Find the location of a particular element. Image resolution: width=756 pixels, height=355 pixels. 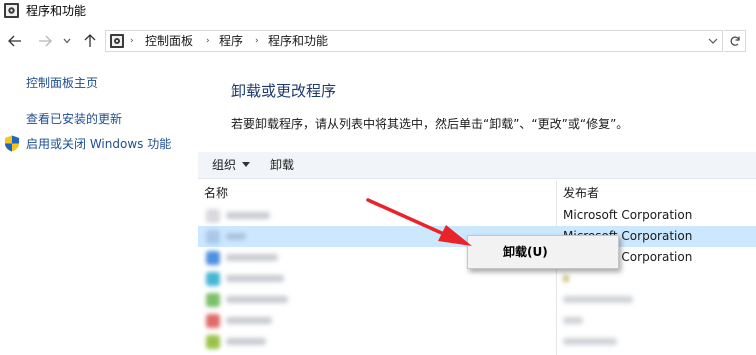

breadcrumb-programs: 程序 is located at coordinates (231, 41).